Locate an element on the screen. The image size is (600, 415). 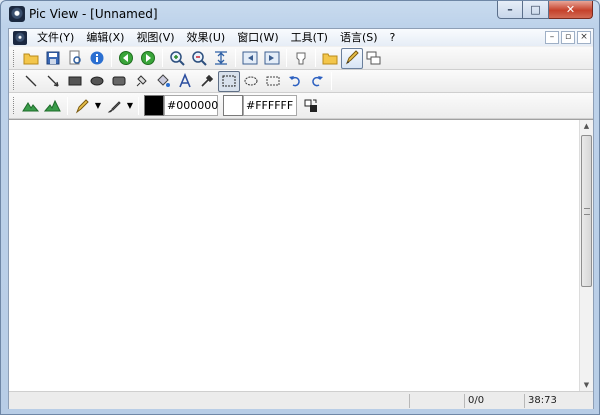
status-message is located at coordinates (209, 401).